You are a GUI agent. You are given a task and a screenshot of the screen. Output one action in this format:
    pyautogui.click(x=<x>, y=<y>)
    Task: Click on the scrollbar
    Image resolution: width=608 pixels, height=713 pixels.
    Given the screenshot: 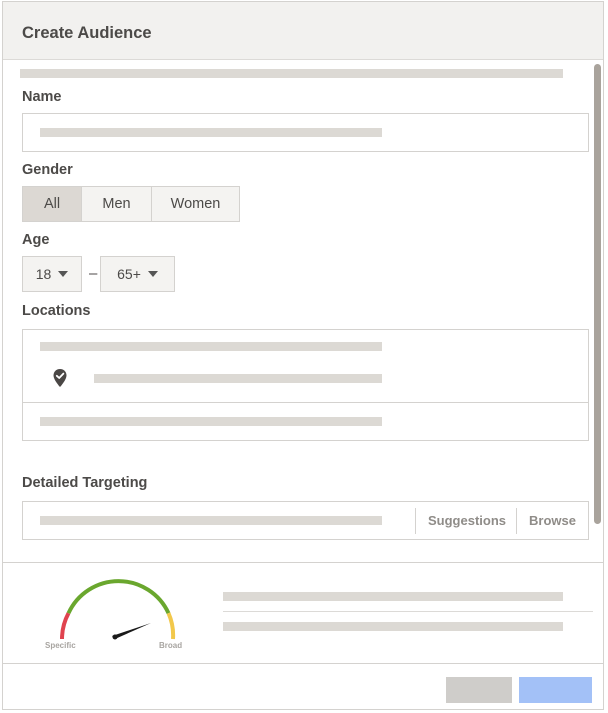 What is the action you would take?
    pyautogui.click(x=597, y=294)
    